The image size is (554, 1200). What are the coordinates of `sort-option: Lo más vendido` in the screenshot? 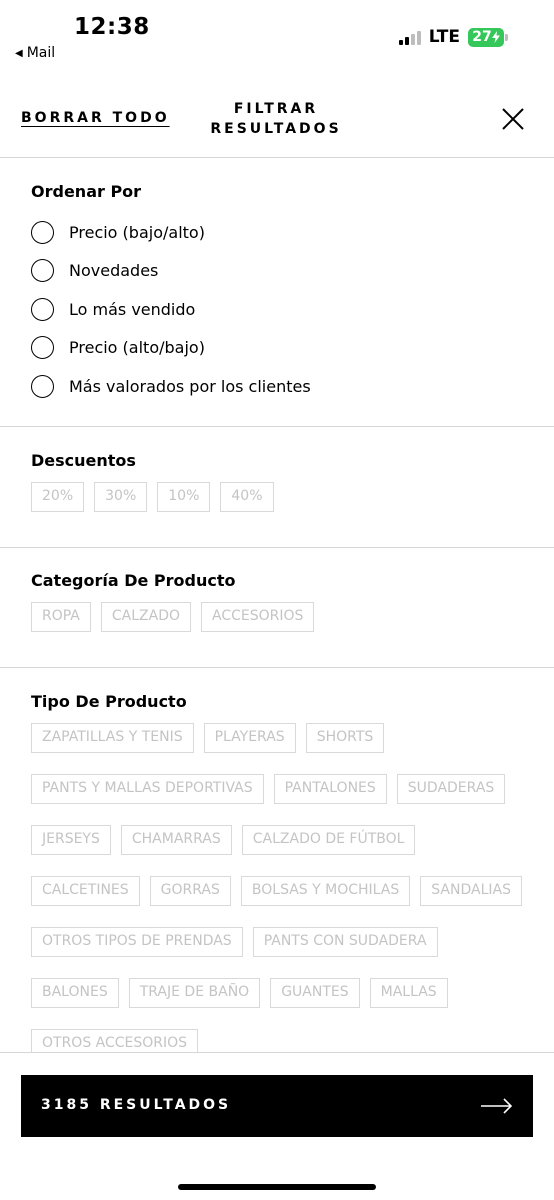 It's located at (277, 309).